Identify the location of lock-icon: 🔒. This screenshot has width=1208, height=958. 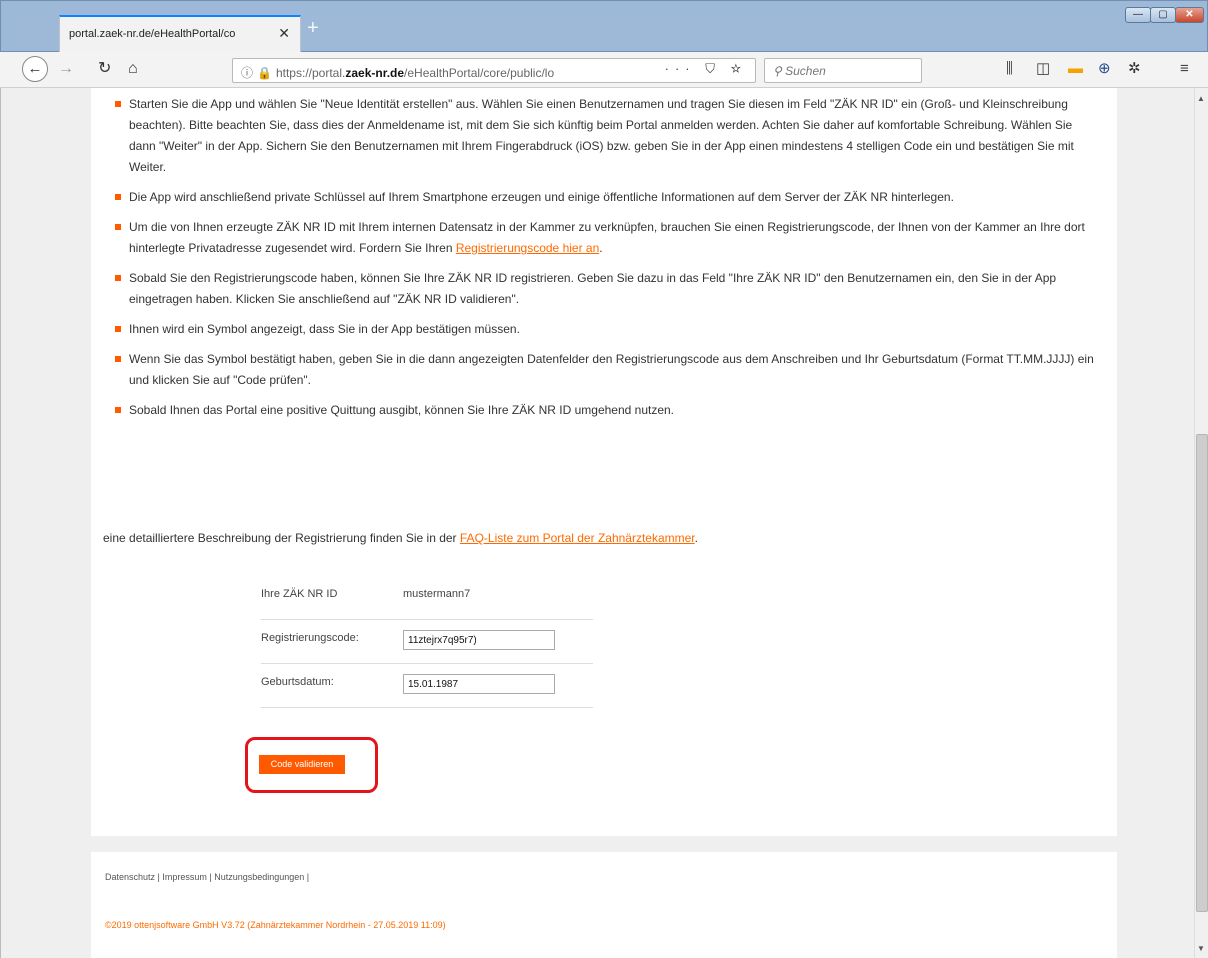
(264, 73).